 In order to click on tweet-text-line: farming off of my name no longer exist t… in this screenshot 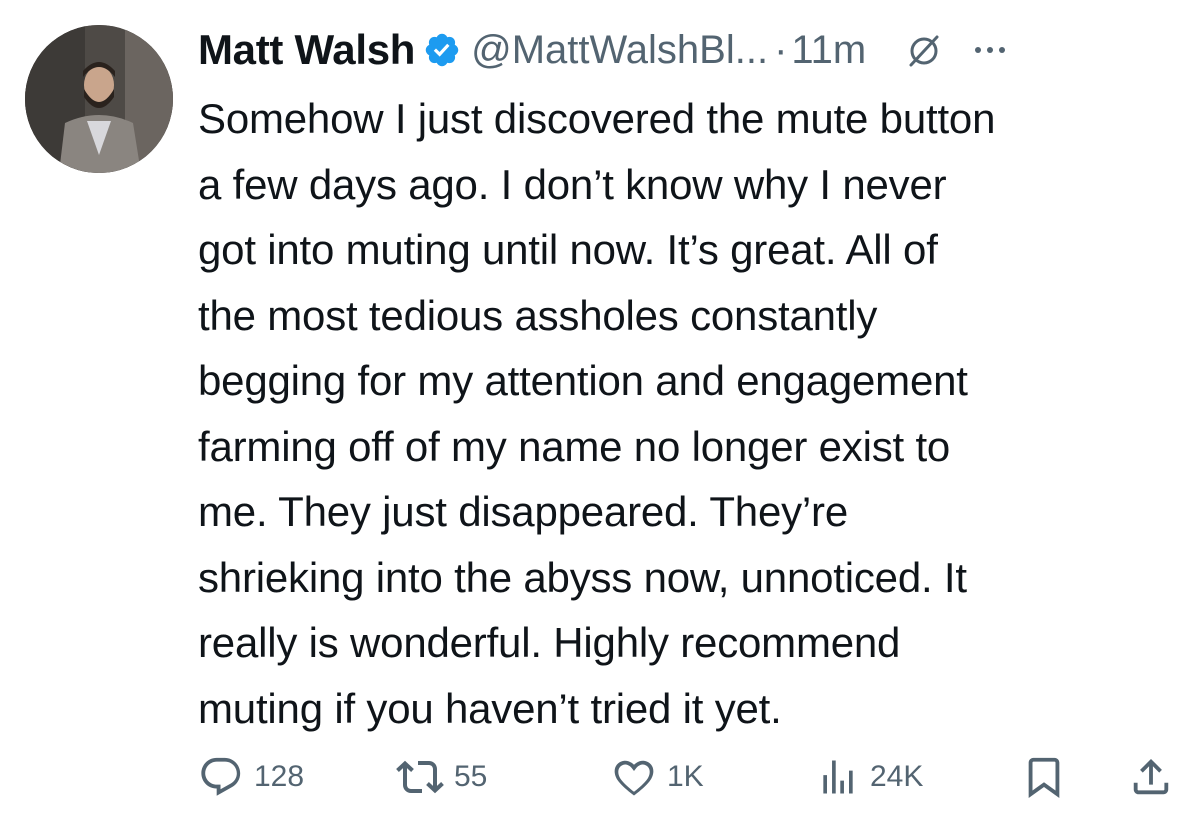, I will do `click(574, 446)`.